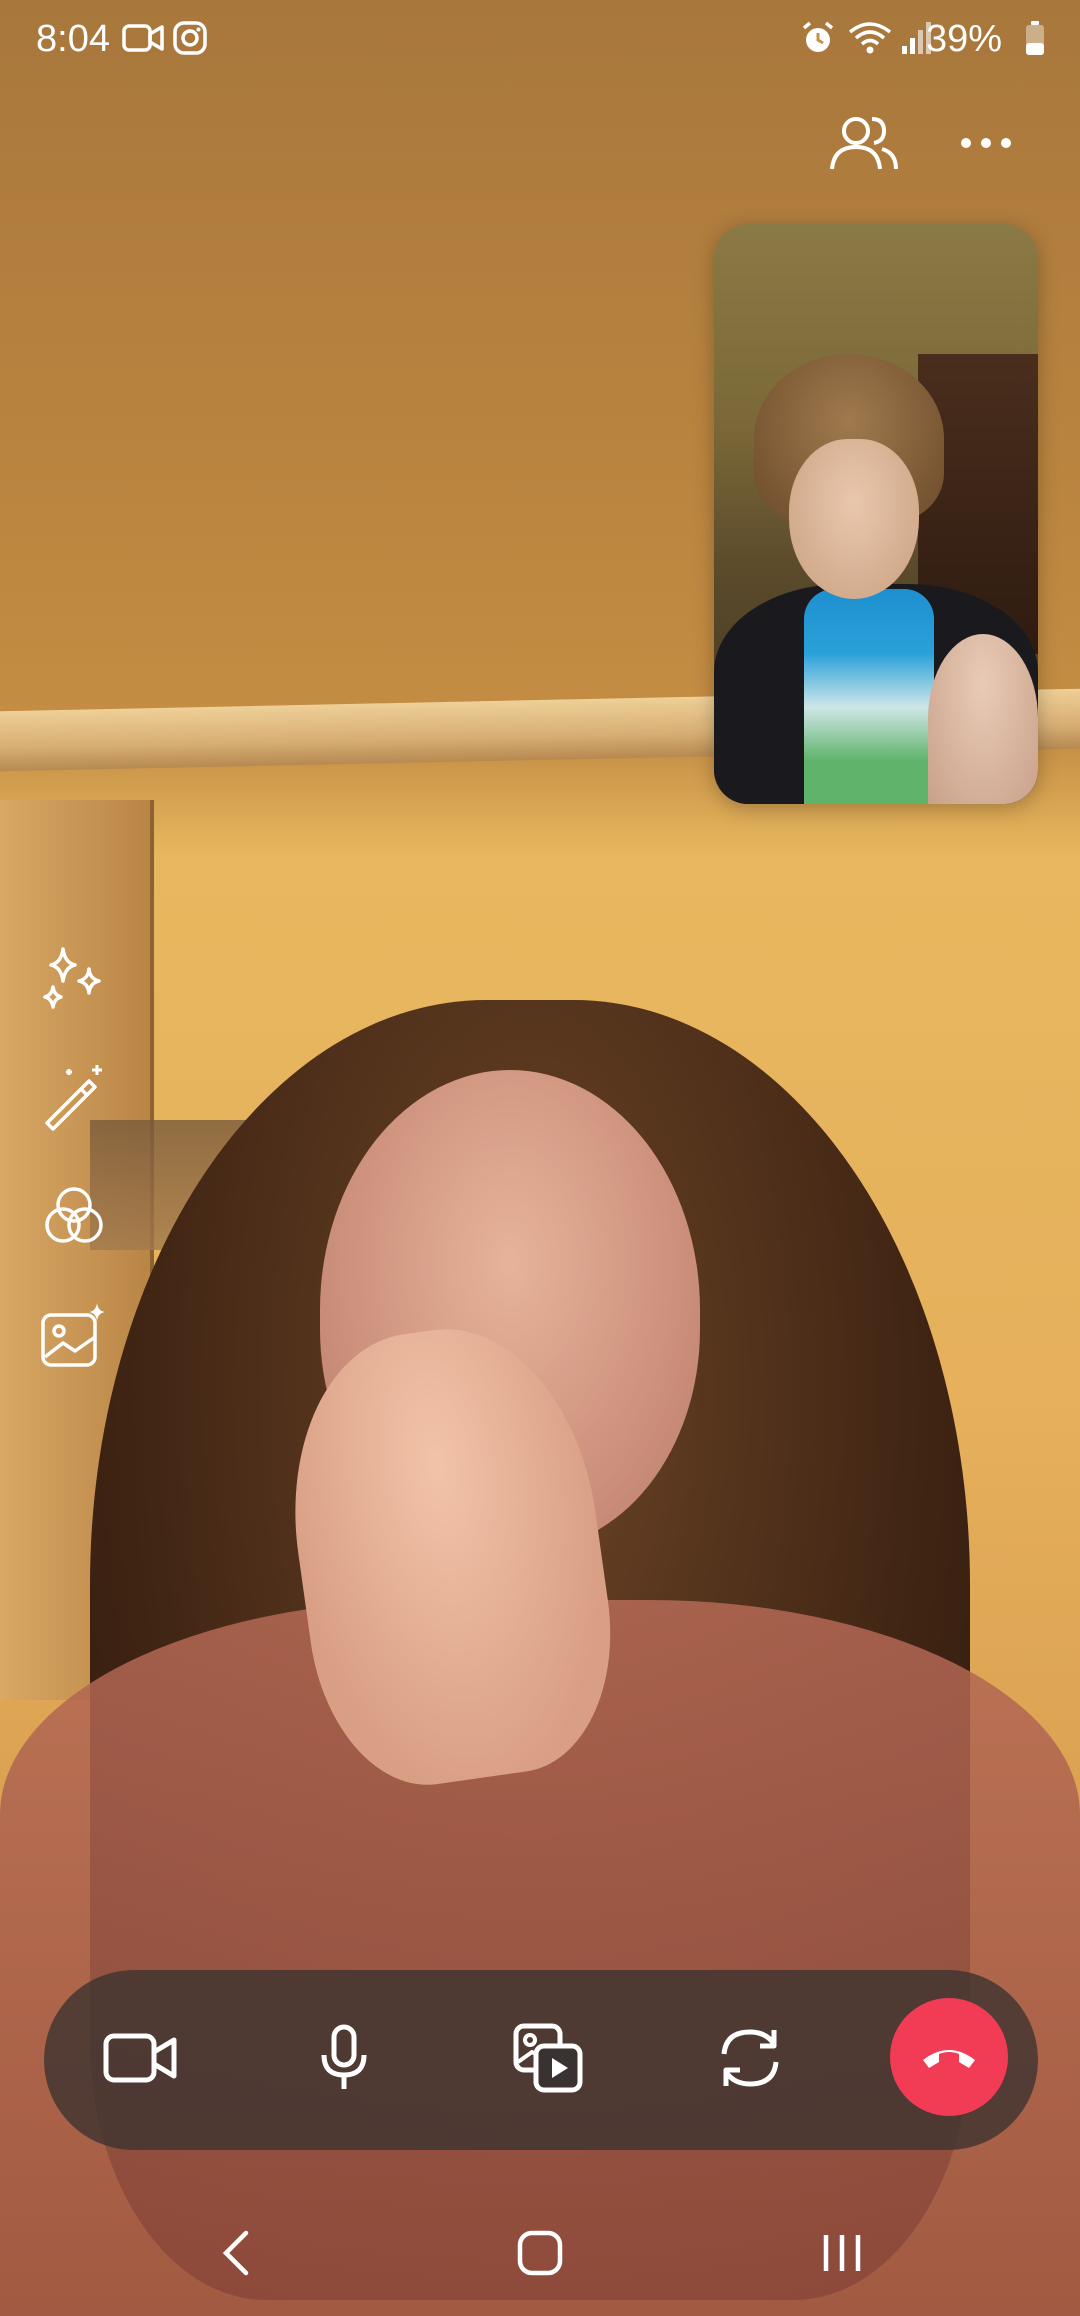  I want to click on recents-button, so click(842, 2255).